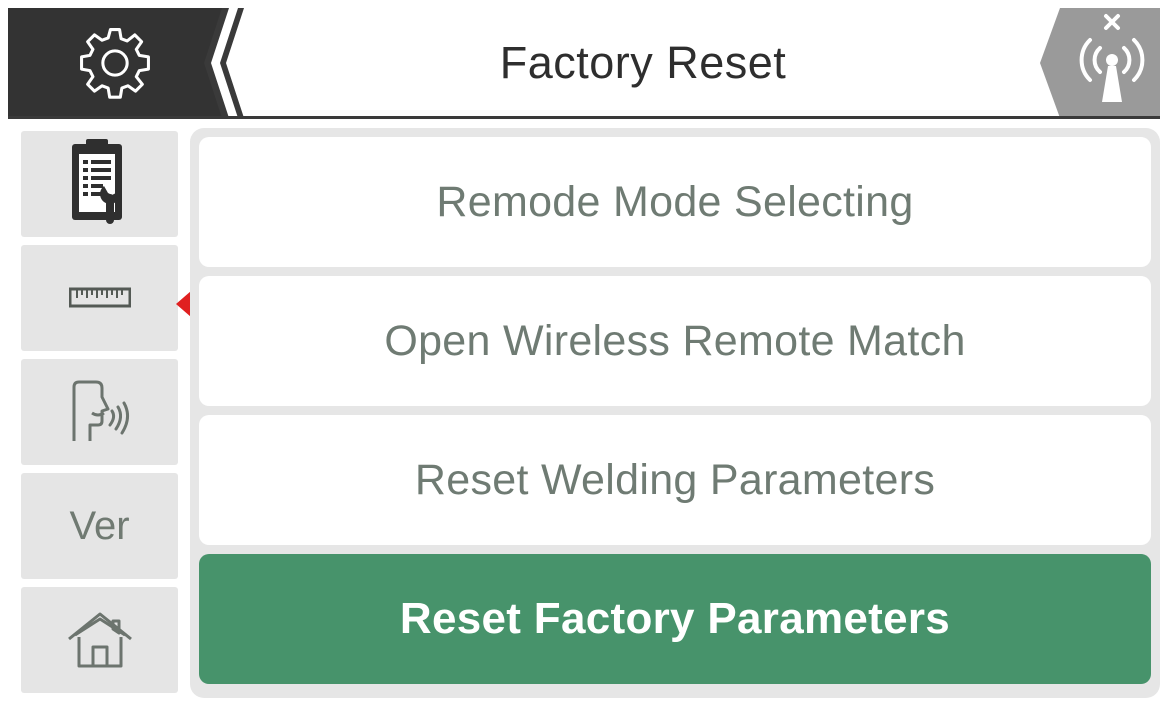 The width and height of the screenshot is (1160, 702). I want to click on wireless-status-button, so click(1096, 63).